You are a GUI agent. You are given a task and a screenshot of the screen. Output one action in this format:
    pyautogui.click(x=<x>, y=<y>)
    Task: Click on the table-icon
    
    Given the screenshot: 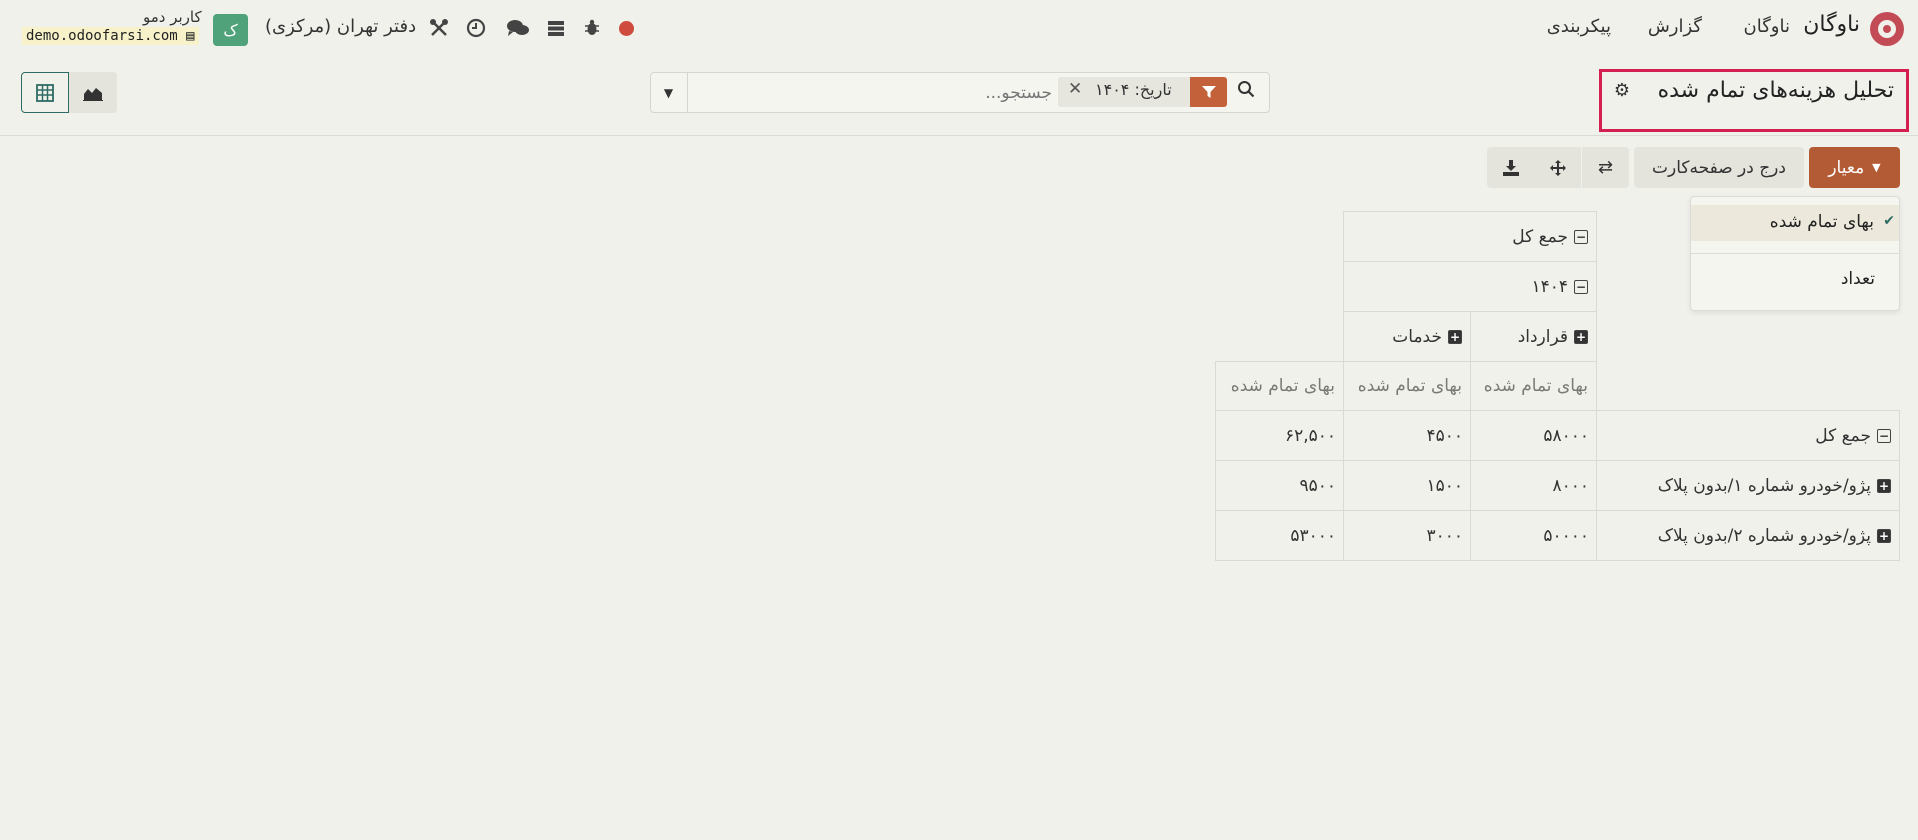 What is the action you would take?
    pyautogui.click(x=45, y=92)
    